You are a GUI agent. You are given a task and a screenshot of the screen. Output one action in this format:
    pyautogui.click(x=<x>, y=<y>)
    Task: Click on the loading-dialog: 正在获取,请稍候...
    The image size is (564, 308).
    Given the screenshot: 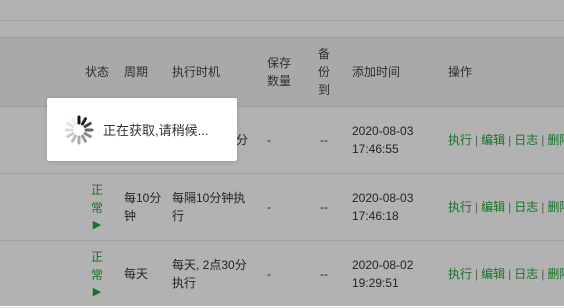 What is the action you would take?
    pyautogui.click(x=142, y=129)
    